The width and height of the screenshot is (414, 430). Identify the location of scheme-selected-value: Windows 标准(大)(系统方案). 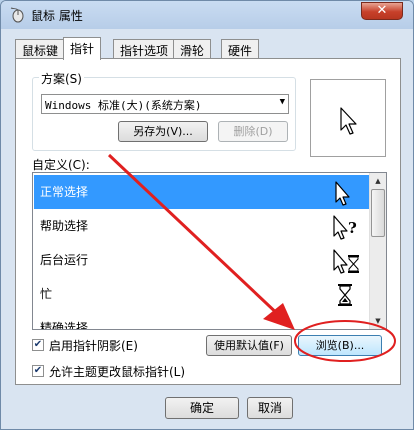
(123, 105).